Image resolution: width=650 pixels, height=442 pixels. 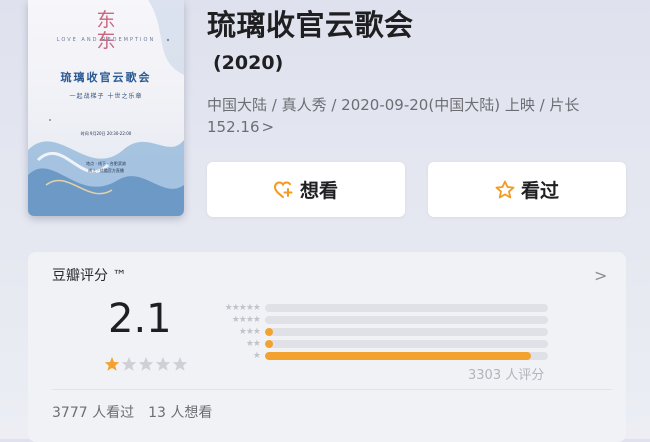 What do you see at coordinates (253, 344) in the screenshot?
I see `two-star-row-label: ★★` at bounding box center [253, 344].